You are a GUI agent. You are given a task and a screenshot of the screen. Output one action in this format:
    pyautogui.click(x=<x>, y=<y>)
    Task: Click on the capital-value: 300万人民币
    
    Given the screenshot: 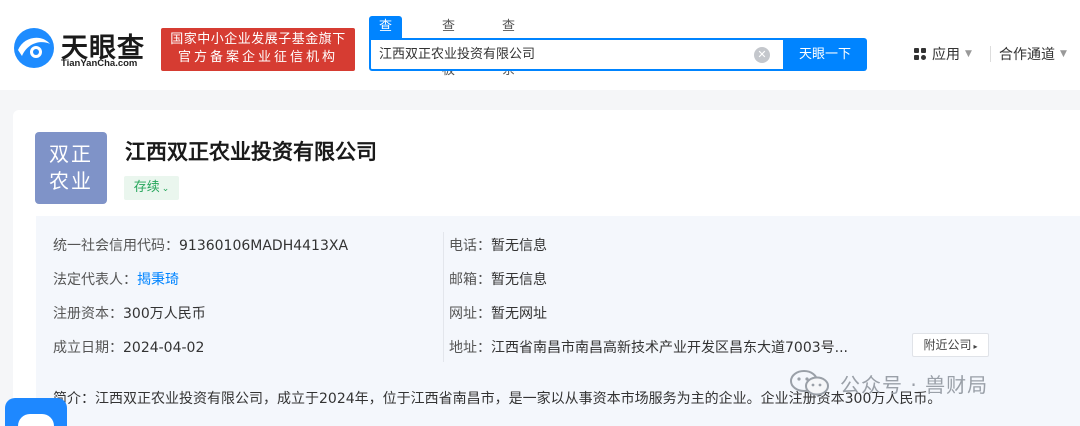 What is the action you would take?
    pyautogui.click(x=164, y=314)
    